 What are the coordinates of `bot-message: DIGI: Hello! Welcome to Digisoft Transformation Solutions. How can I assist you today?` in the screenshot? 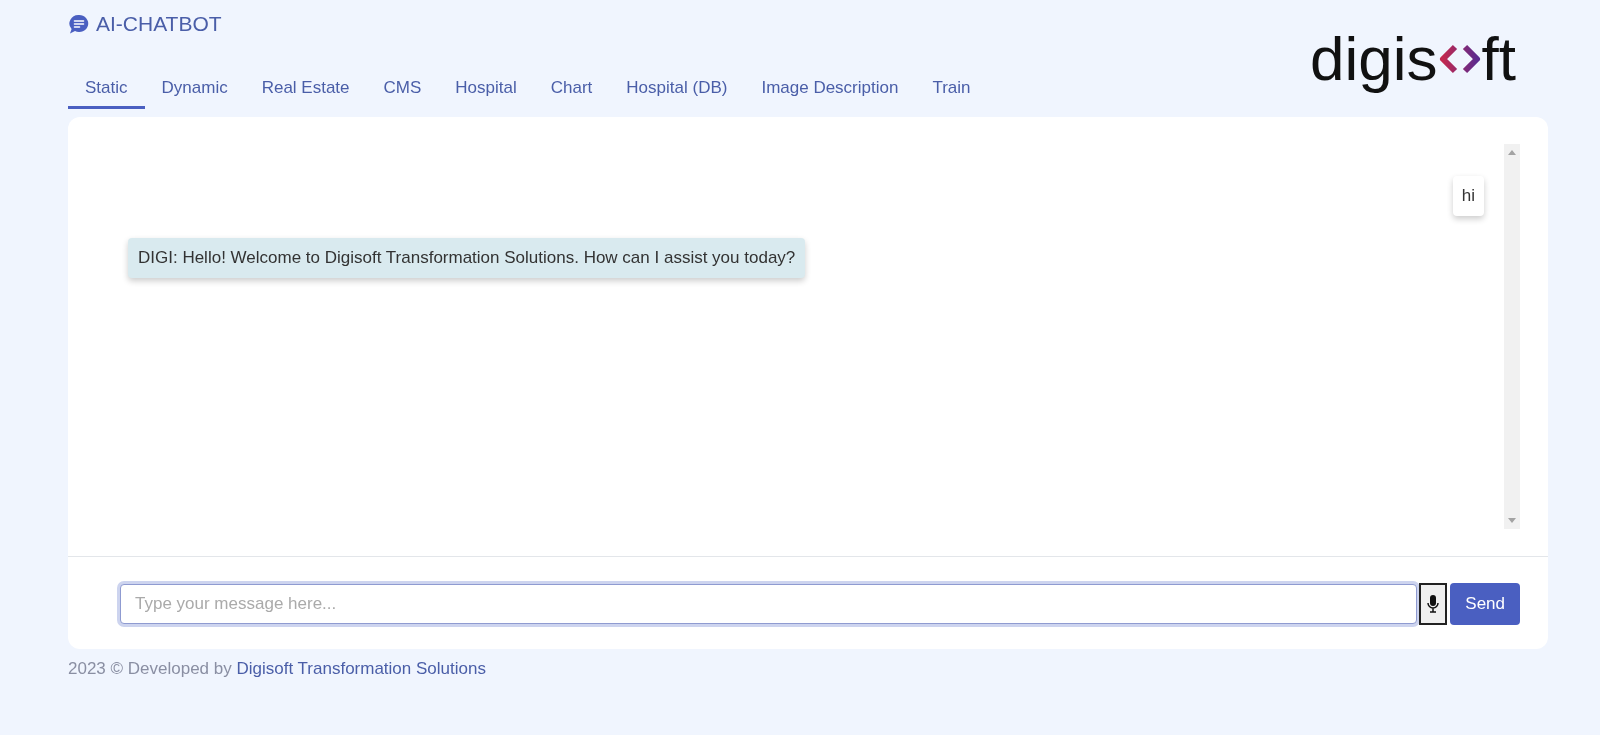 It's located at (467, 258).